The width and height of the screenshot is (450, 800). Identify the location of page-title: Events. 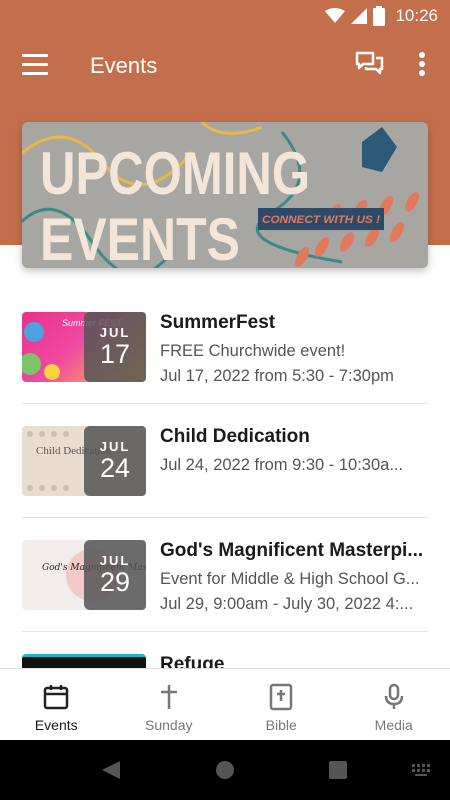
(124, 65).